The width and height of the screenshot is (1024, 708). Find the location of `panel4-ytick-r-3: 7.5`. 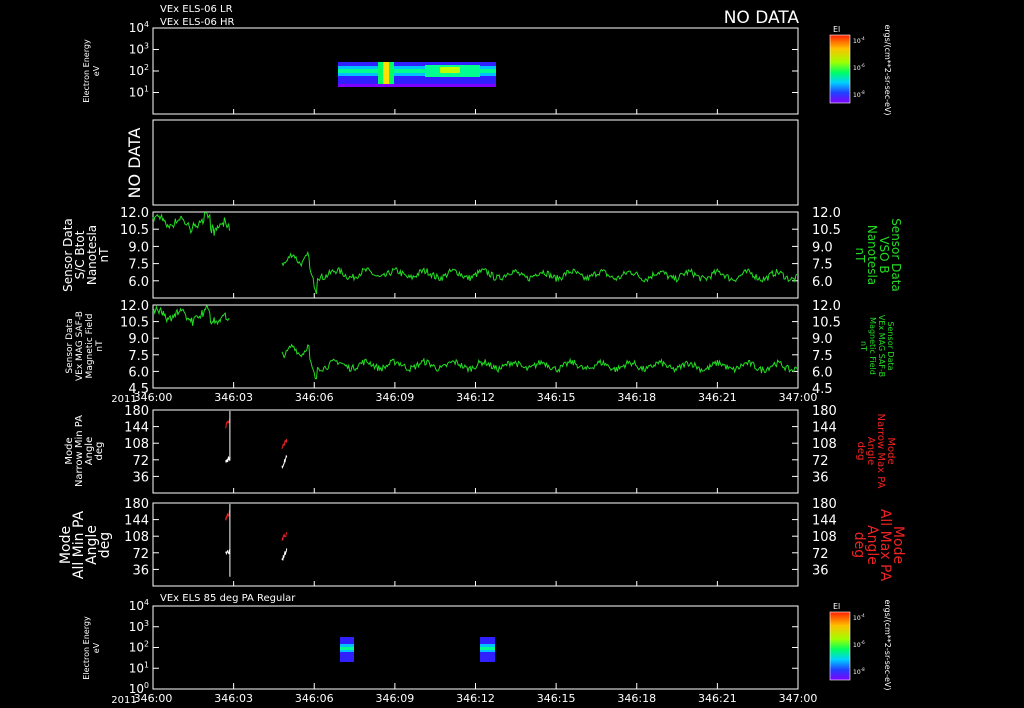

panel4-ytick-r-3: 7.5 is located at coordinates (822, 356).